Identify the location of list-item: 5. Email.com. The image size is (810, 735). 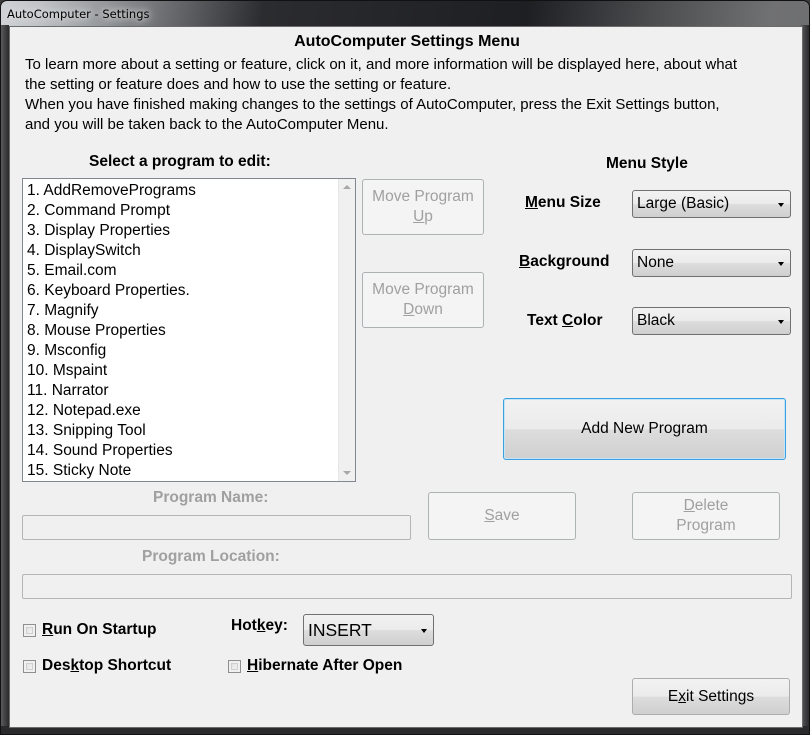
(111, 271).